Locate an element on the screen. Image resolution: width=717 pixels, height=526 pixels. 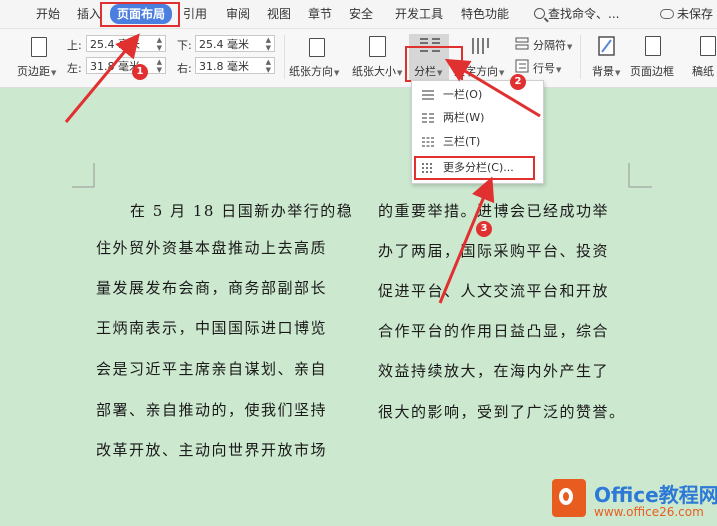
step-badge-1: 1 is located at coordinates (140, 72).